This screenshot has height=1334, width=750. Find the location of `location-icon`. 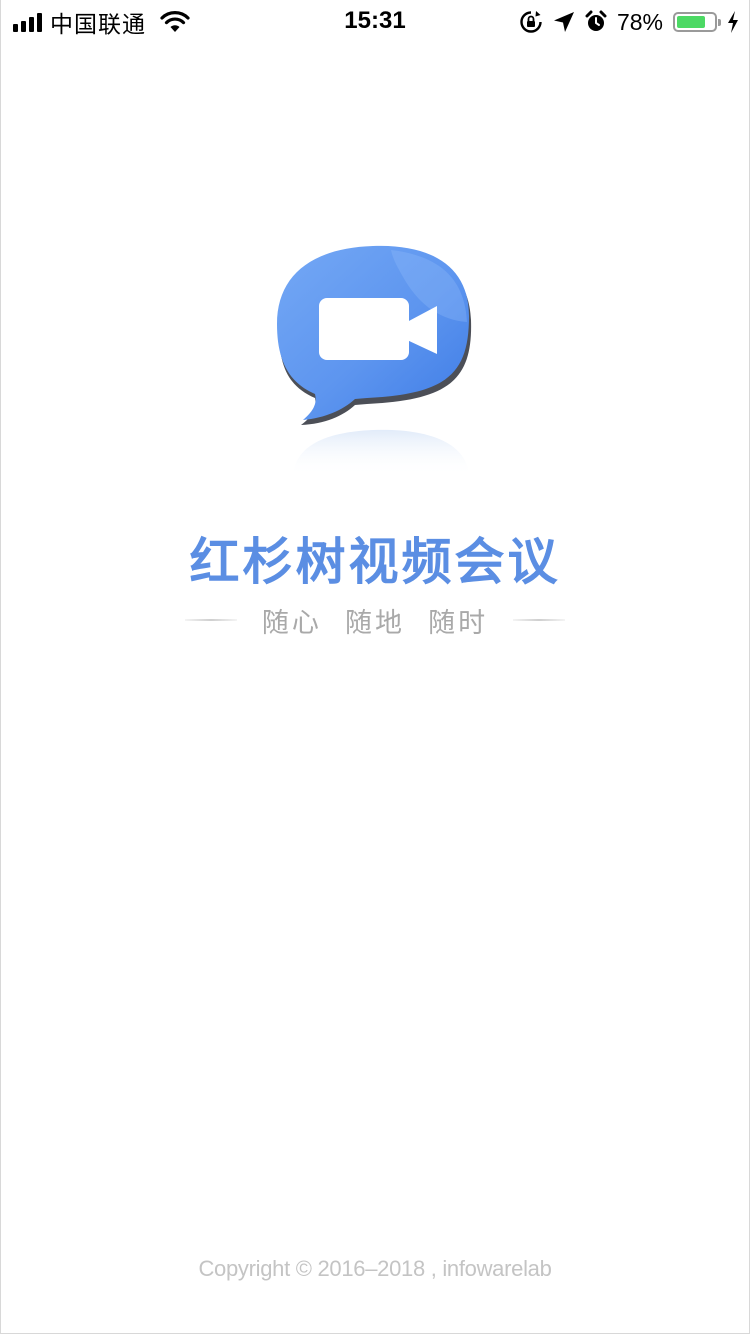

location-icon is located at coordinates (563, 22).